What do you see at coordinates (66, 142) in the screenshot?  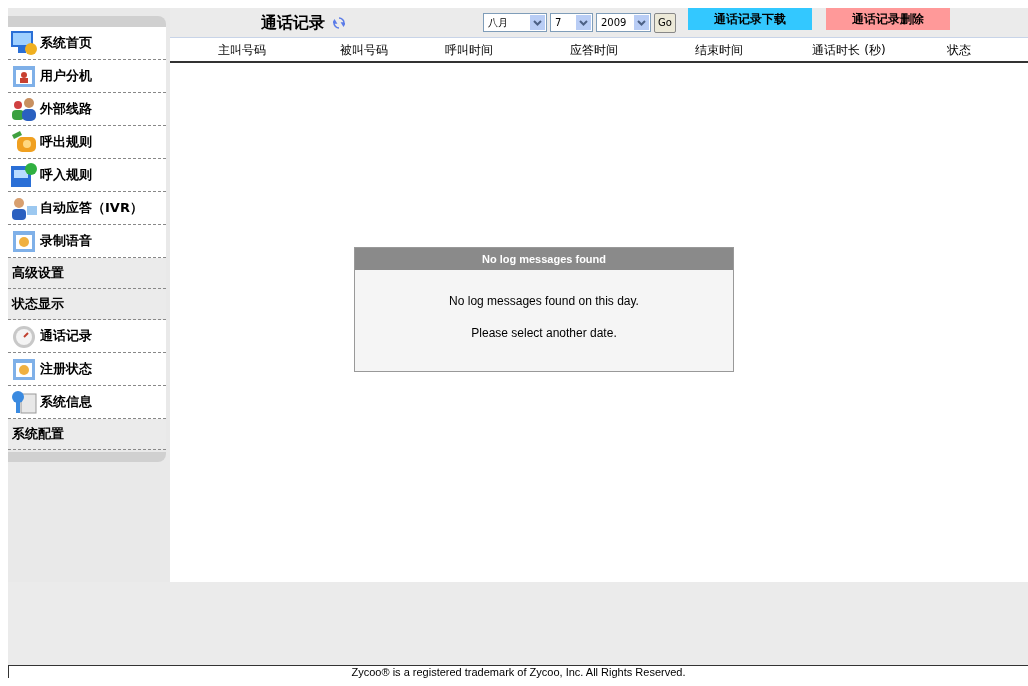 I see `sidebar-item: 呼出规则` at bounding box center [66, 142].